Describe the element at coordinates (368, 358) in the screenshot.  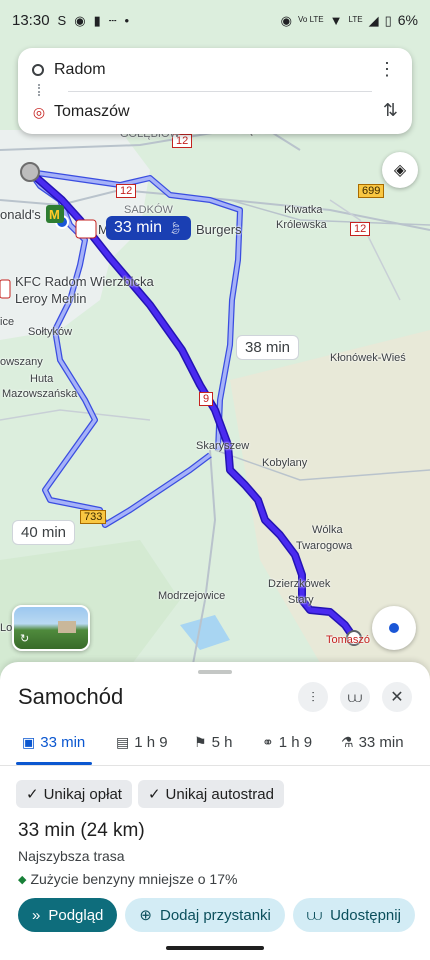
I see `label-klonowek: Kłonówek-Wieś` at that location.